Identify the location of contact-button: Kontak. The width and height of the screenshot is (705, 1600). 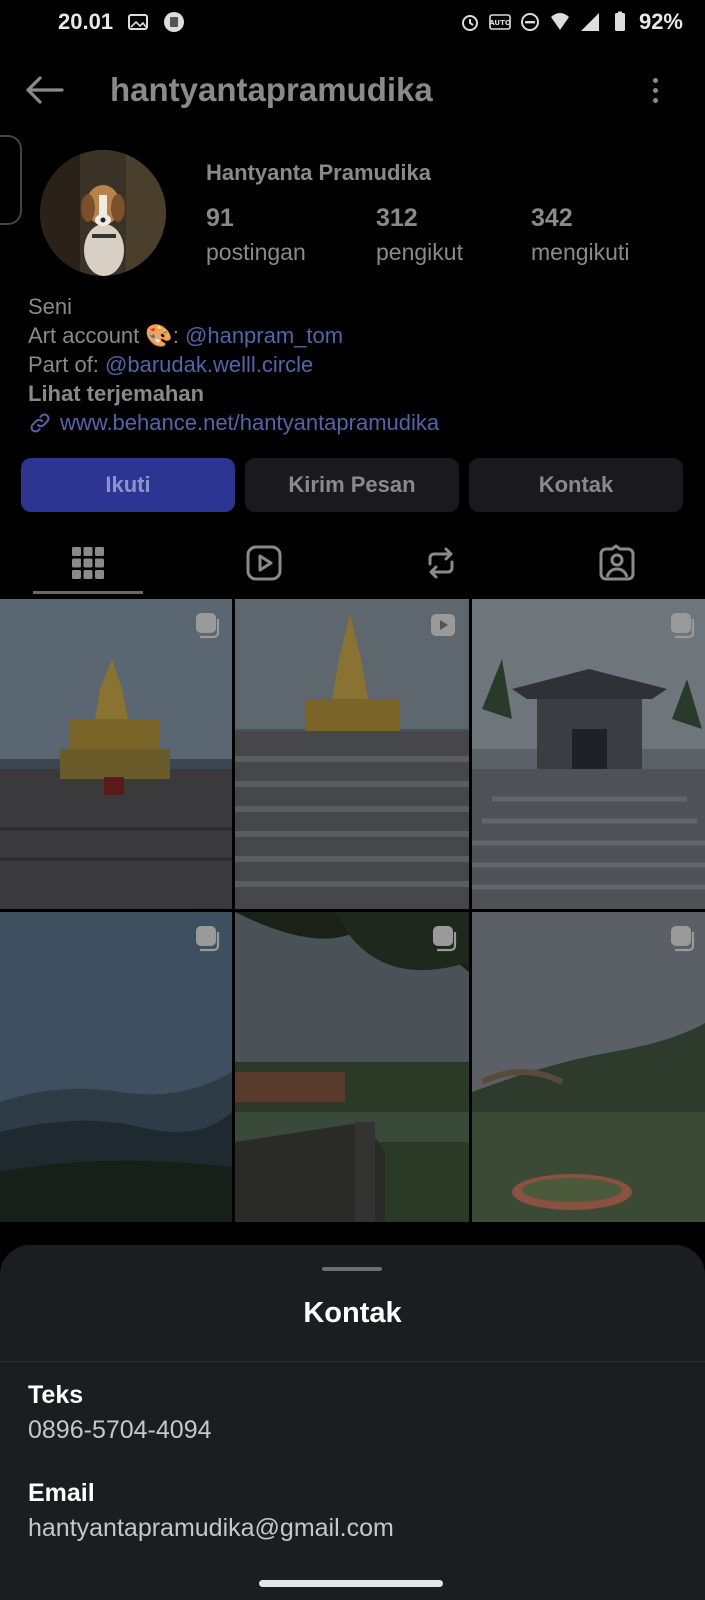
(576, 485).